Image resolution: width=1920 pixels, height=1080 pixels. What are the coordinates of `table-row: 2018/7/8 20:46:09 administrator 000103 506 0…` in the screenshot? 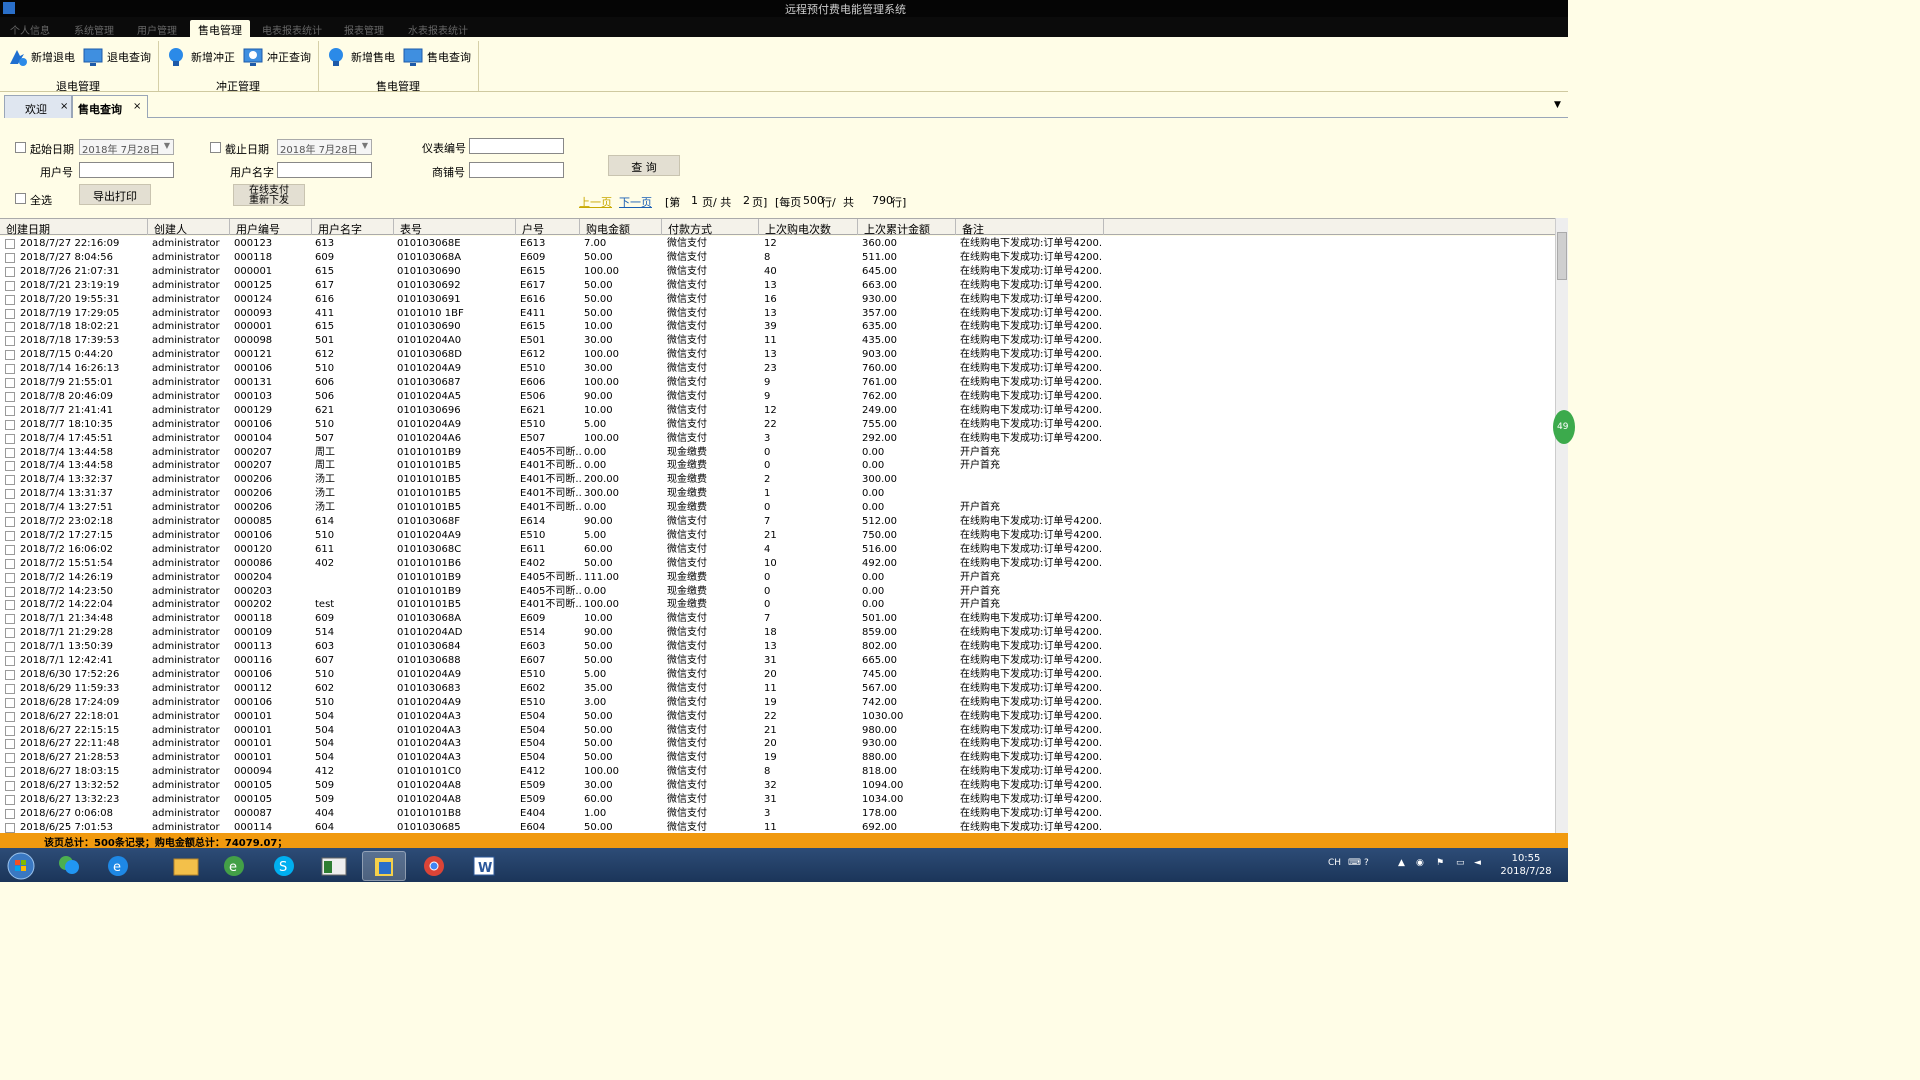 It's located at (777, 397).